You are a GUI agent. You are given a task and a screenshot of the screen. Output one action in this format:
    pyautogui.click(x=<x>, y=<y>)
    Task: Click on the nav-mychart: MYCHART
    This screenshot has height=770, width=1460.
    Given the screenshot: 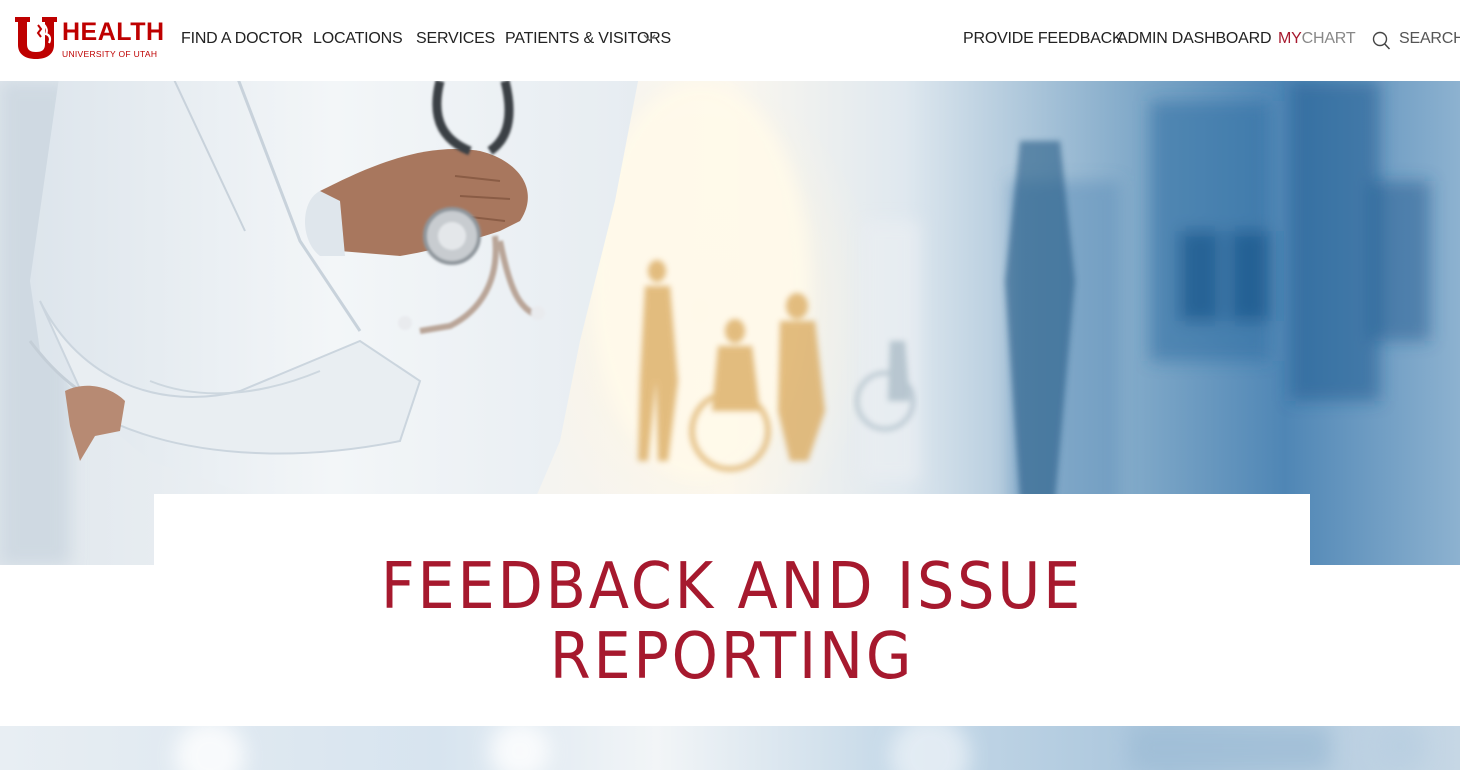 What is the action you would take?
    pyautogui.click(x=1317, y=39)
    